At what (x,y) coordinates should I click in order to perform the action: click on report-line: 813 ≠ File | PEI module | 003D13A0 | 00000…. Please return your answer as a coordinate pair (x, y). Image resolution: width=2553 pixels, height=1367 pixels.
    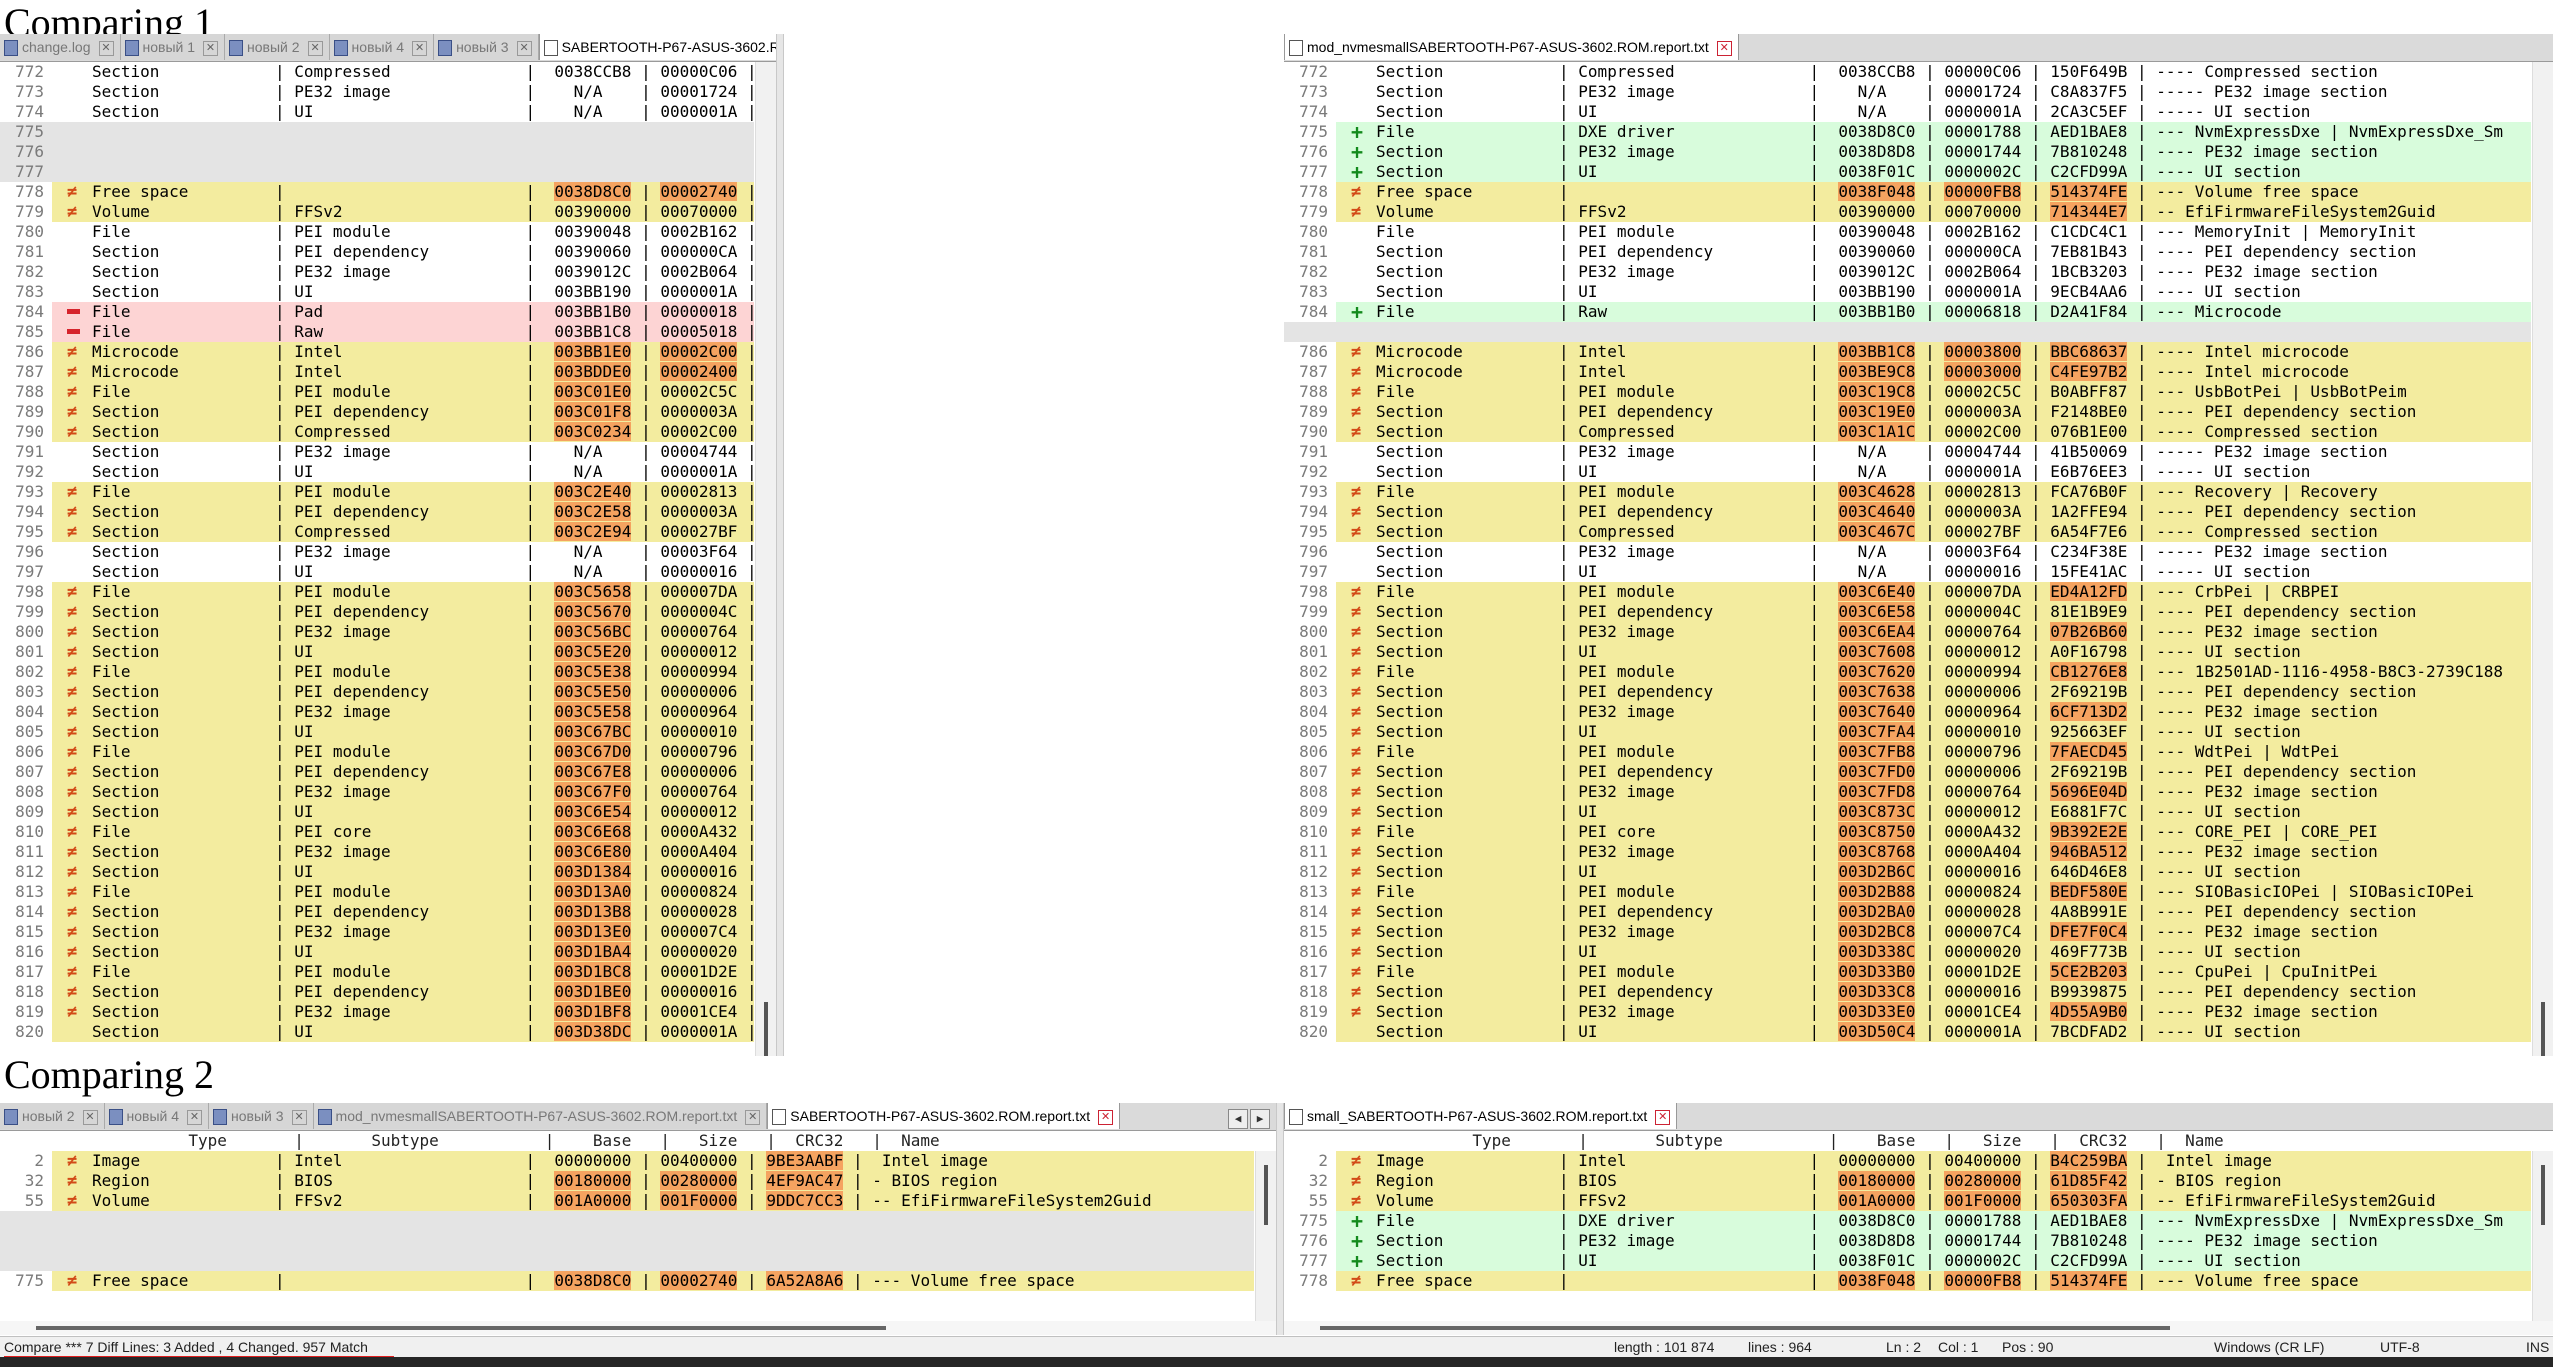
    Looking at the image, I should click on (377, 892).